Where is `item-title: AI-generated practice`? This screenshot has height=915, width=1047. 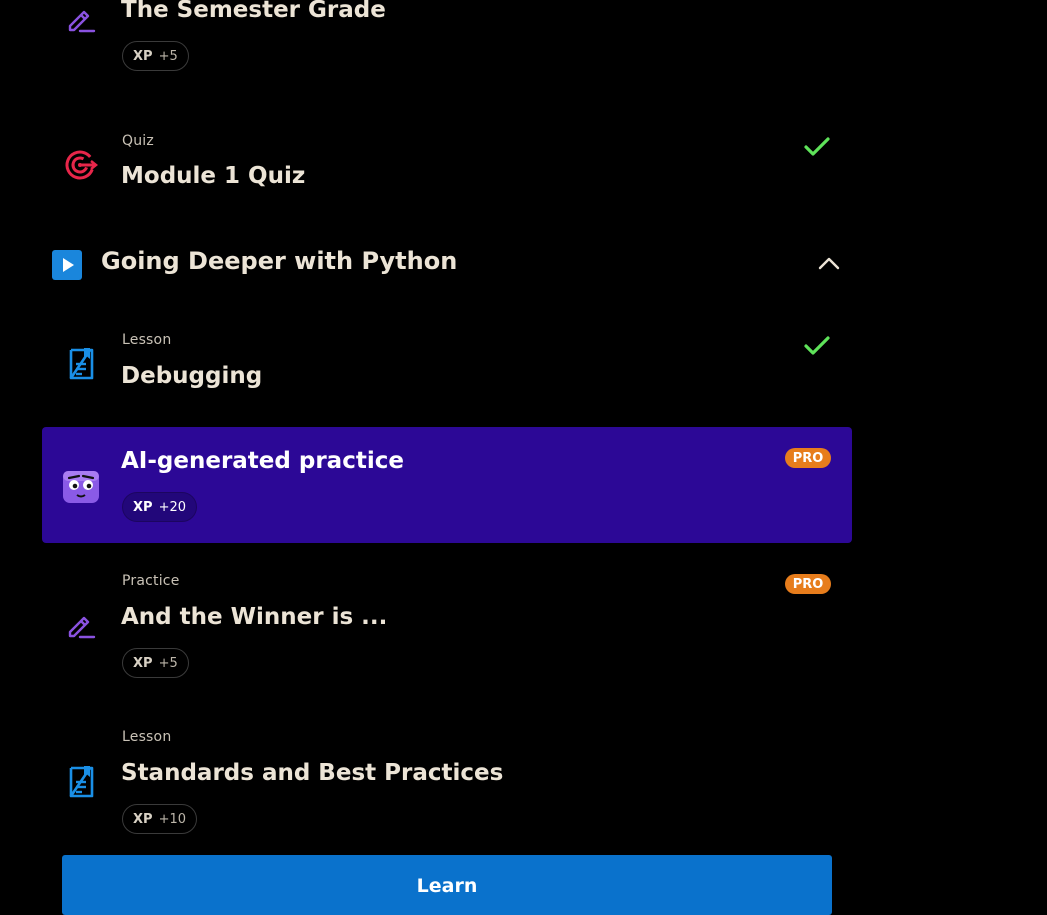
item-title: AI-generated practice is located at coordinates (262, 461).